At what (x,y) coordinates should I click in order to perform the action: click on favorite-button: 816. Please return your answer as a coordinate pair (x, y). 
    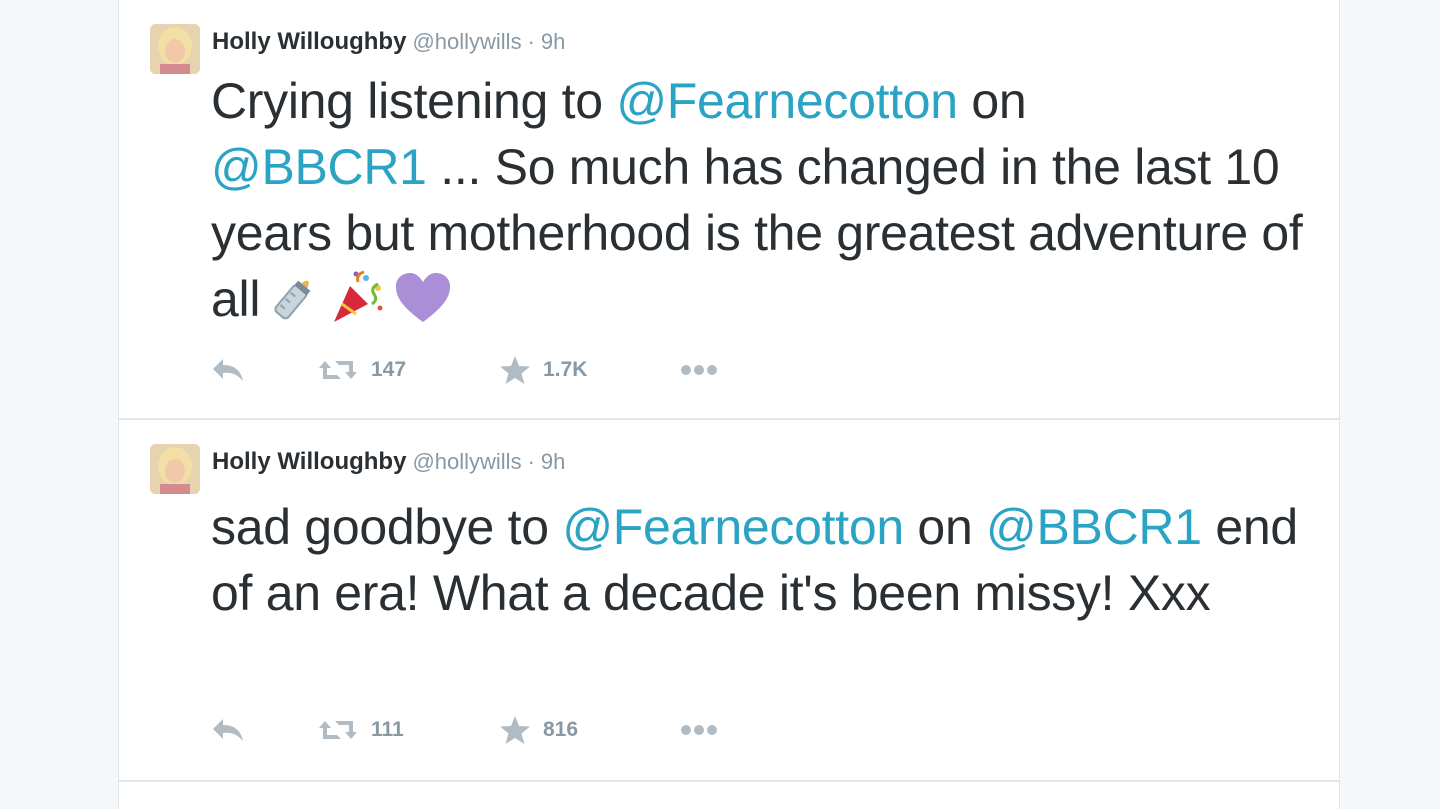
    Looking at the image, I should click on (538, 730).